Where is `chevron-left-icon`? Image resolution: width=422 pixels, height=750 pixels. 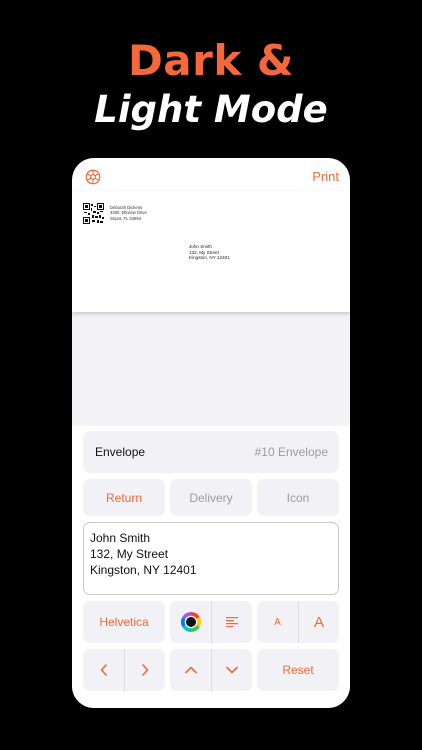
chevron-left-icon is located at coordinates (103, 670).